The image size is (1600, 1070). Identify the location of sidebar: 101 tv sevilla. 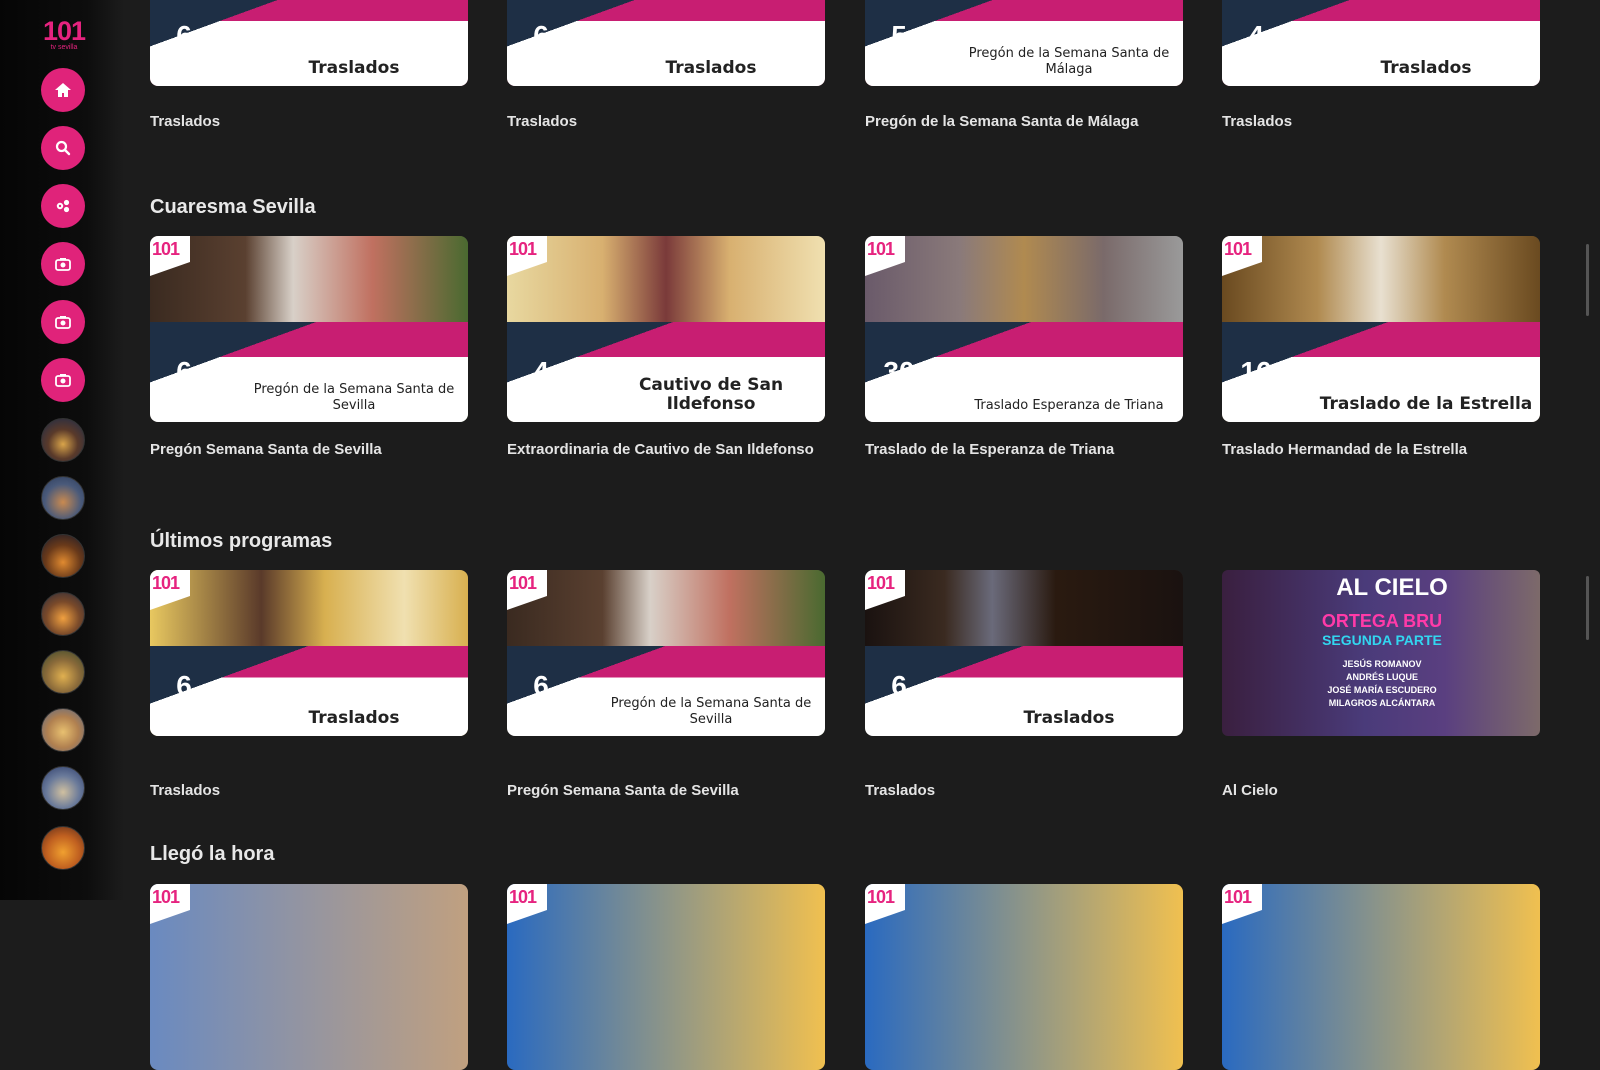
(62, 450).